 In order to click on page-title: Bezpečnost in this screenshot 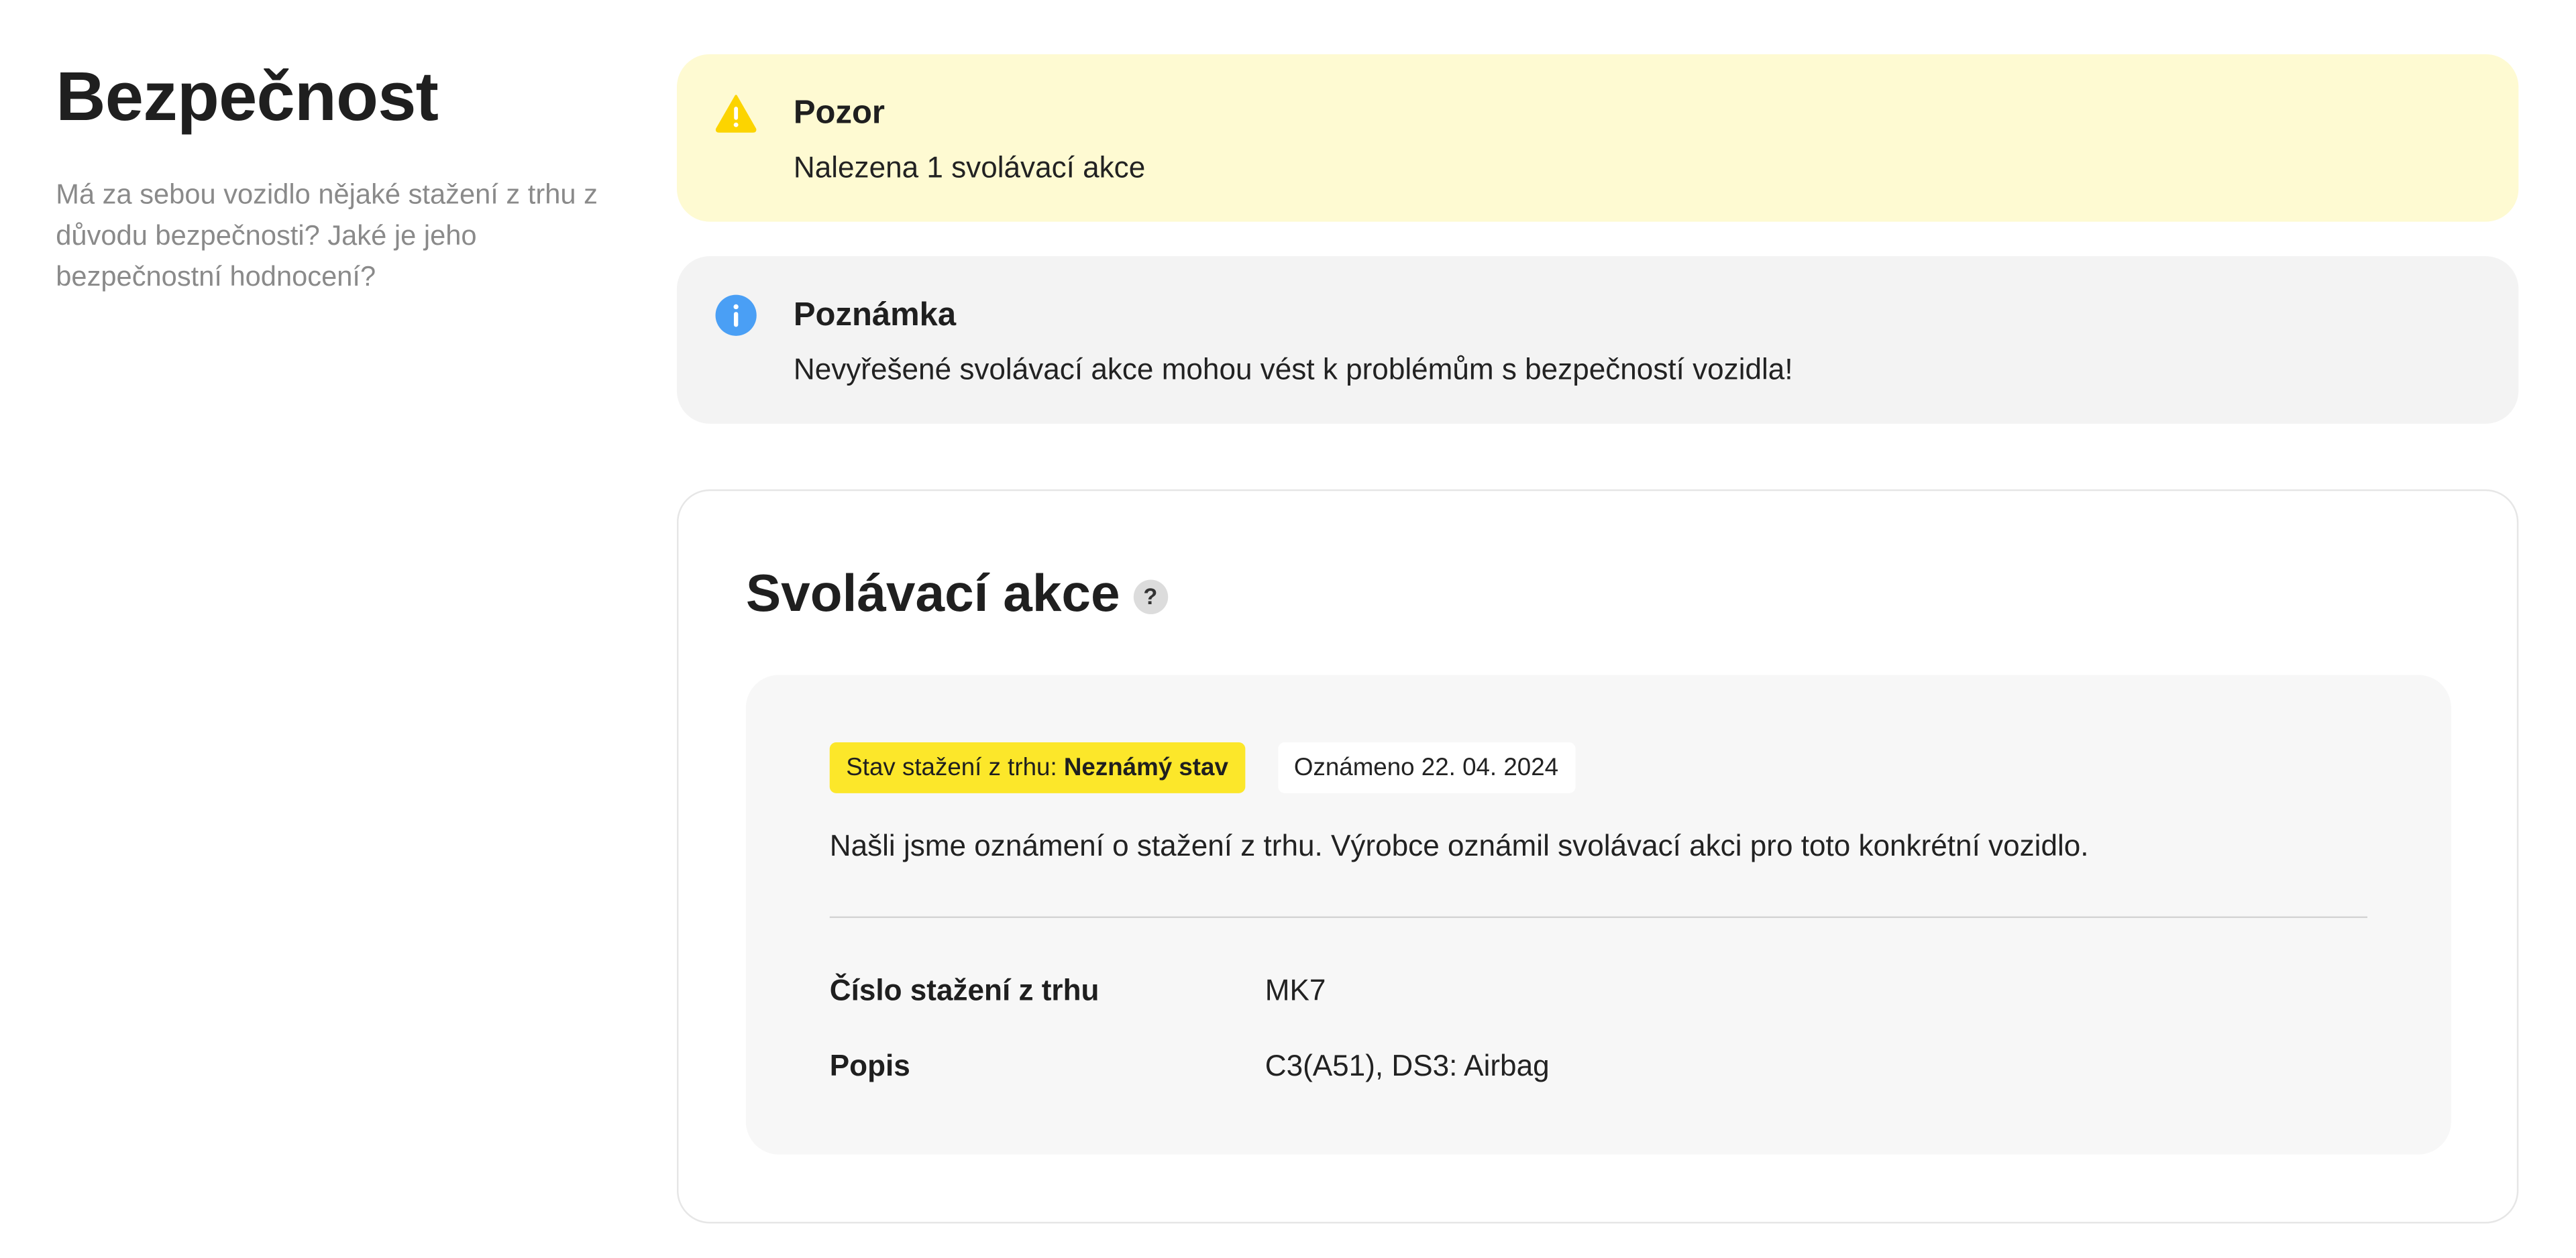, I will do `click(247, 96)`.